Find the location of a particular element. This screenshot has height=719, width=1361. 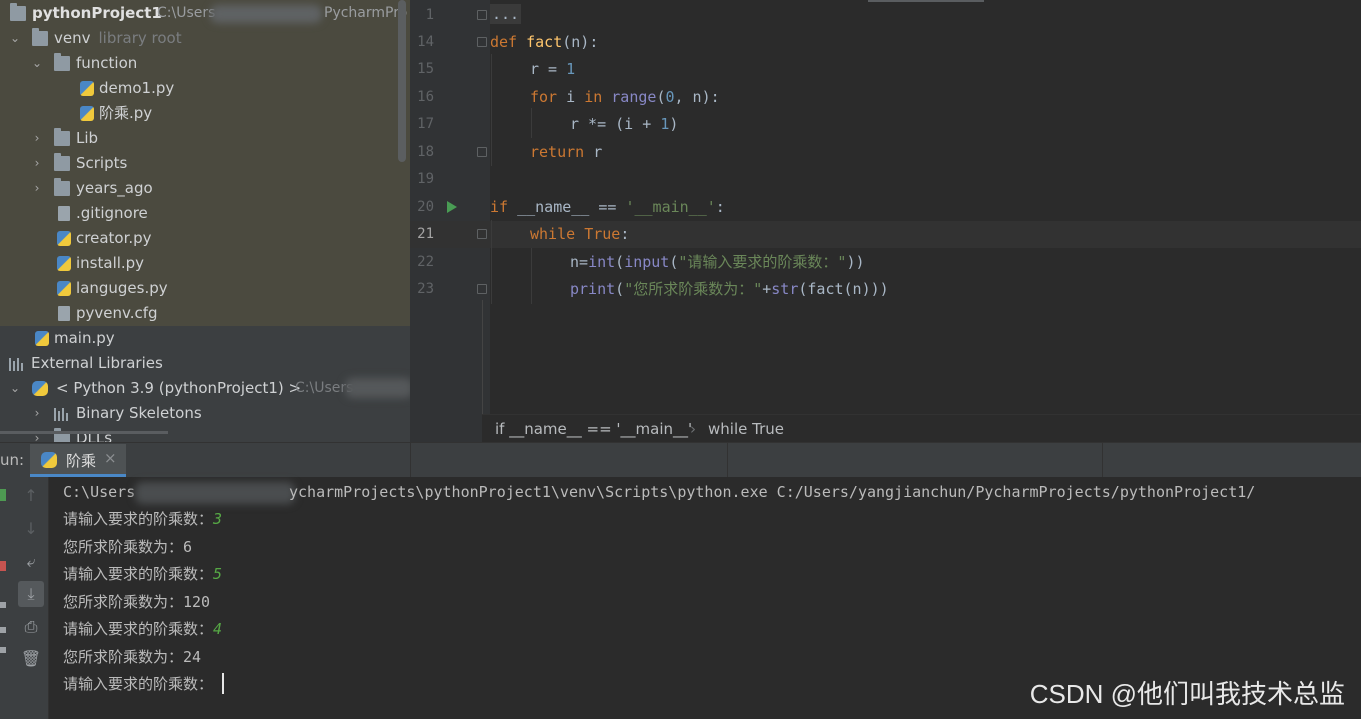

settings-icon is located at coordinates (3, 605).